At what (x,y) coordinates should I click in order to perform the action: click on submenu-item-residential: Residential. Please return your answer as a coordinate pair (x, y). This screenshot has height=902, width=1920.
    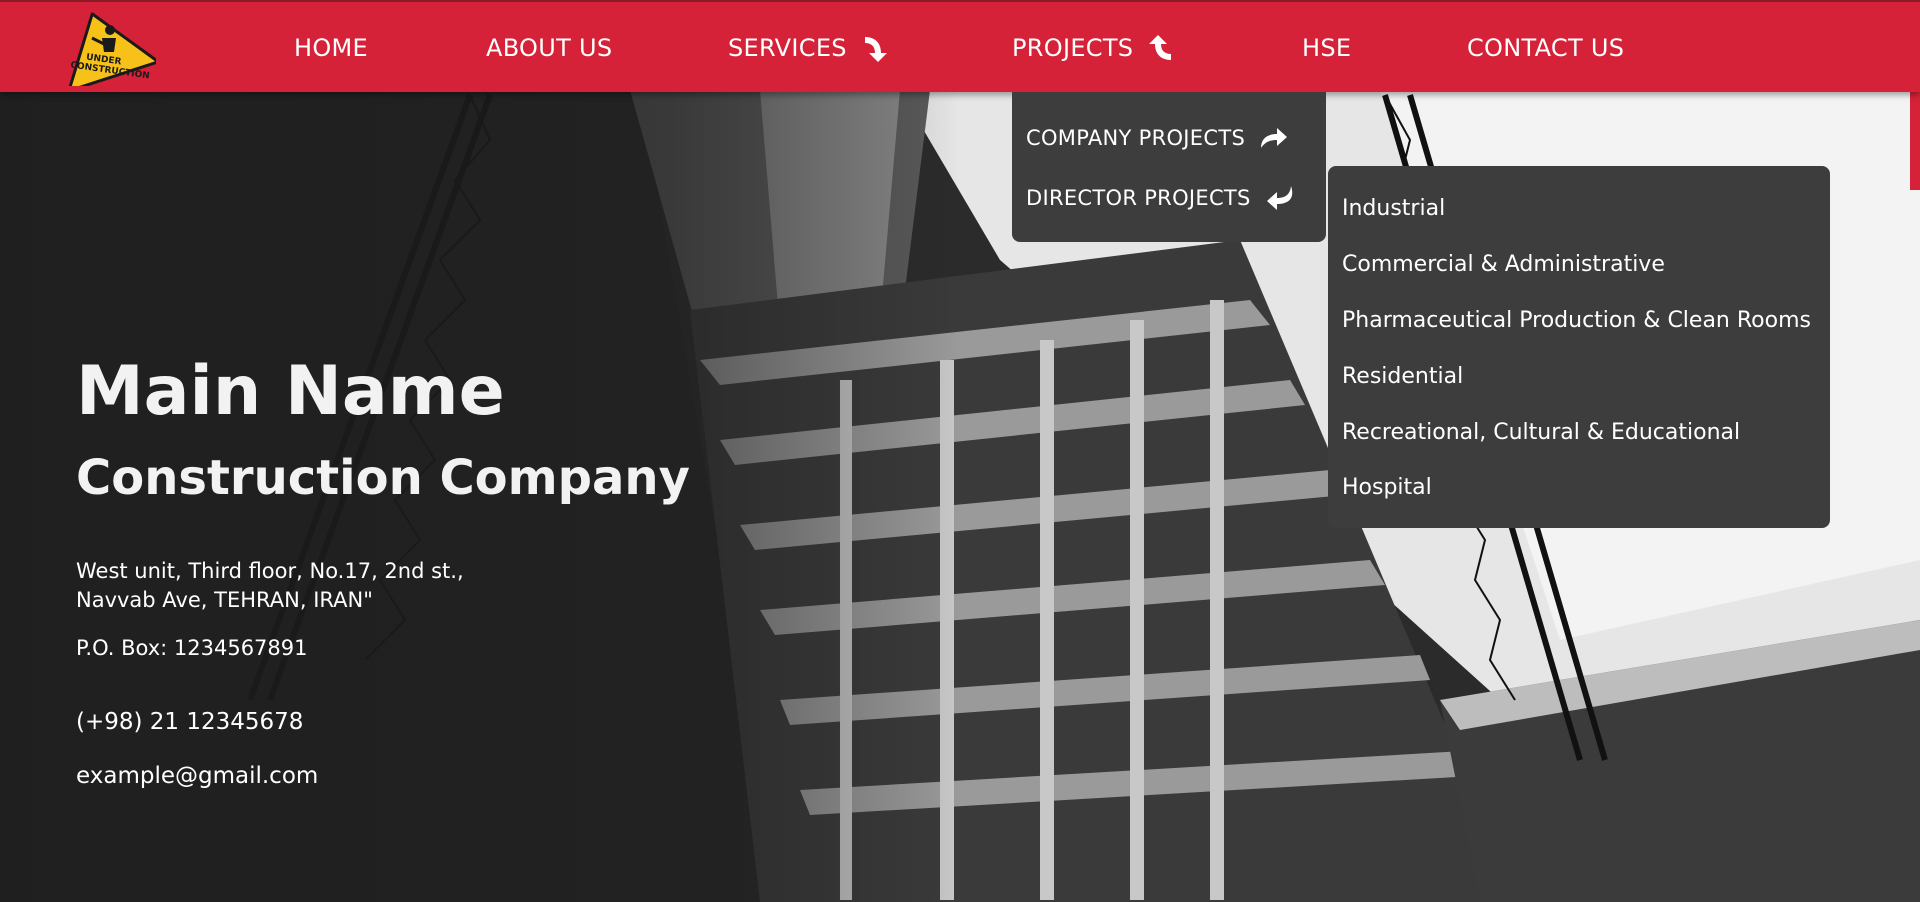
    Looking at the image, I should click on (1402, 376).